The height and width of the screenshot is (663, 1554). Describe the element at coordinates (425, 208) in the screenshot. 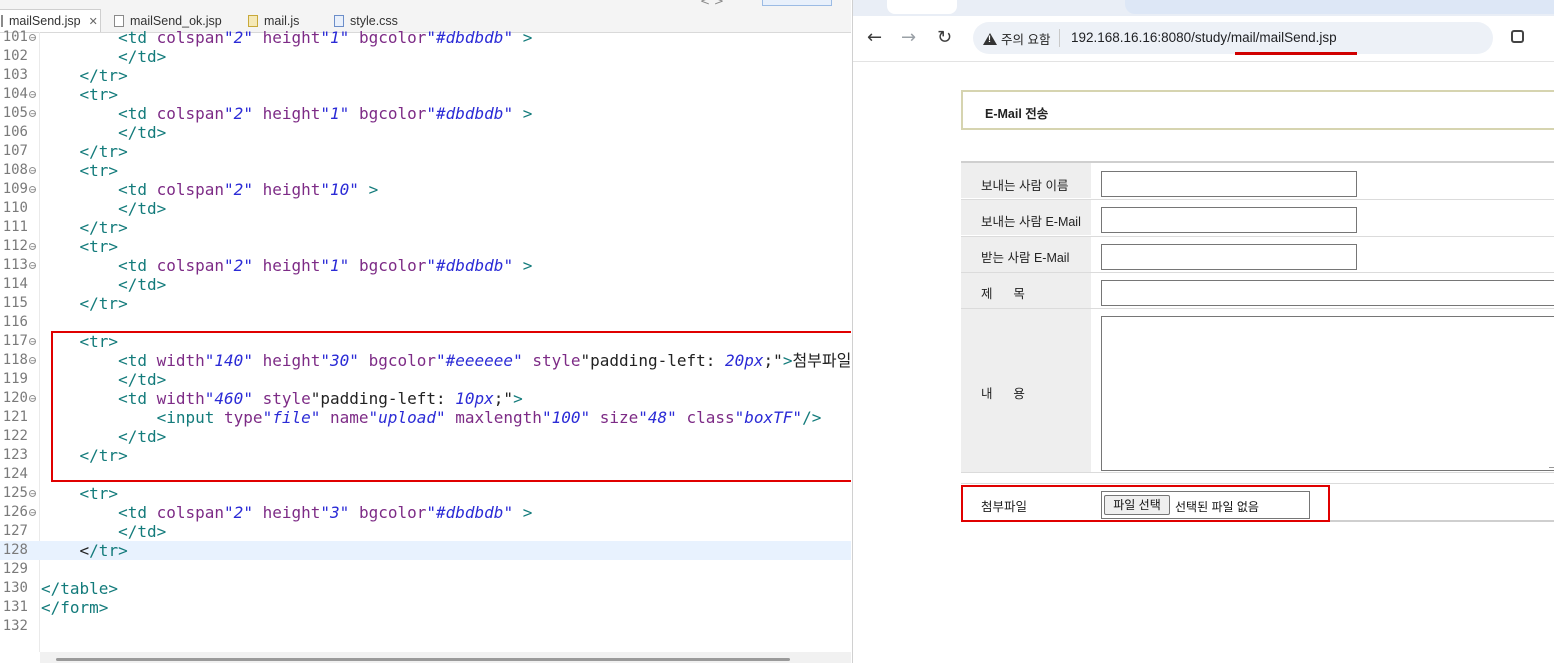

I see `code-line: 110 </td>` at that location.